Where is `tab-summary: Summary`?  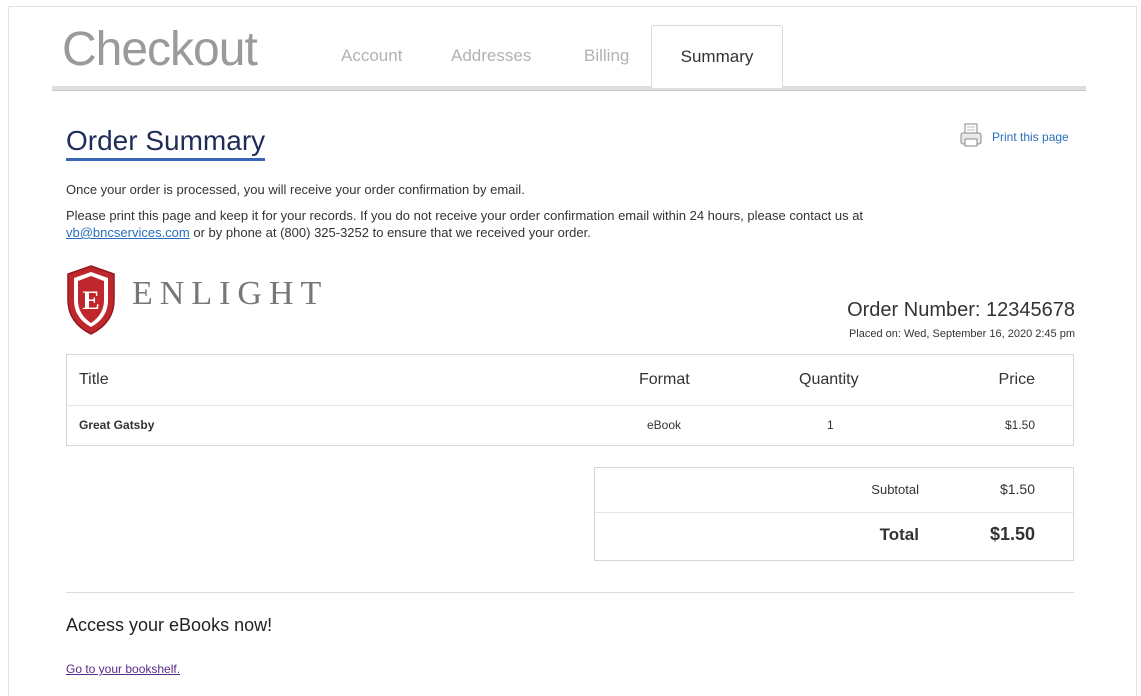
tab-summary: Summary is located at coordinates (717, 56).